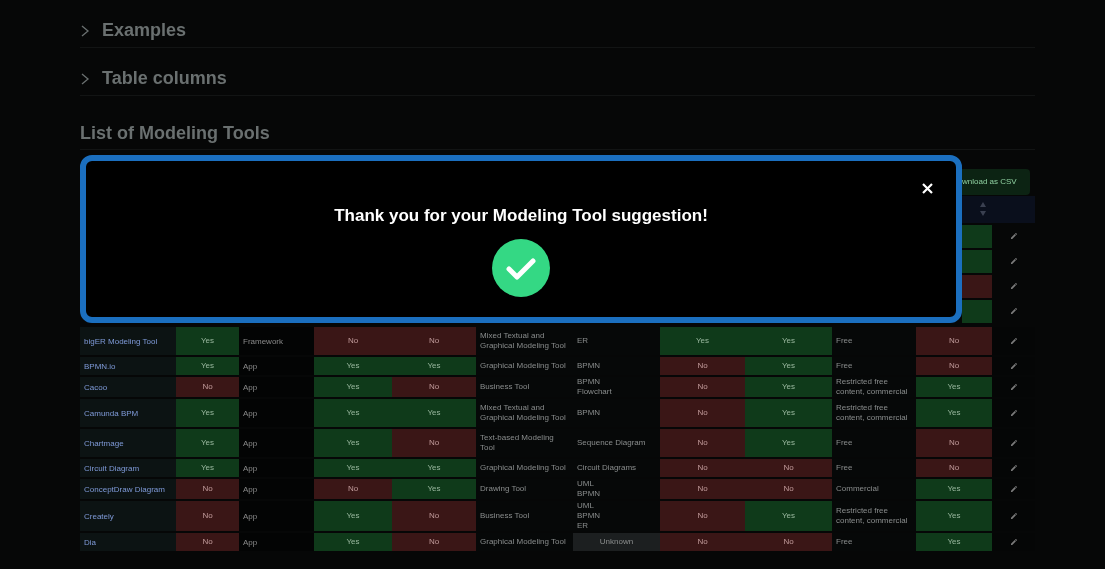 This screenshot has width=1105, height=569. What do you see at coordinates (503, 489) in the screenshot?
I see `table-cell: Drawing Tool` at bounding box center [503, 489].